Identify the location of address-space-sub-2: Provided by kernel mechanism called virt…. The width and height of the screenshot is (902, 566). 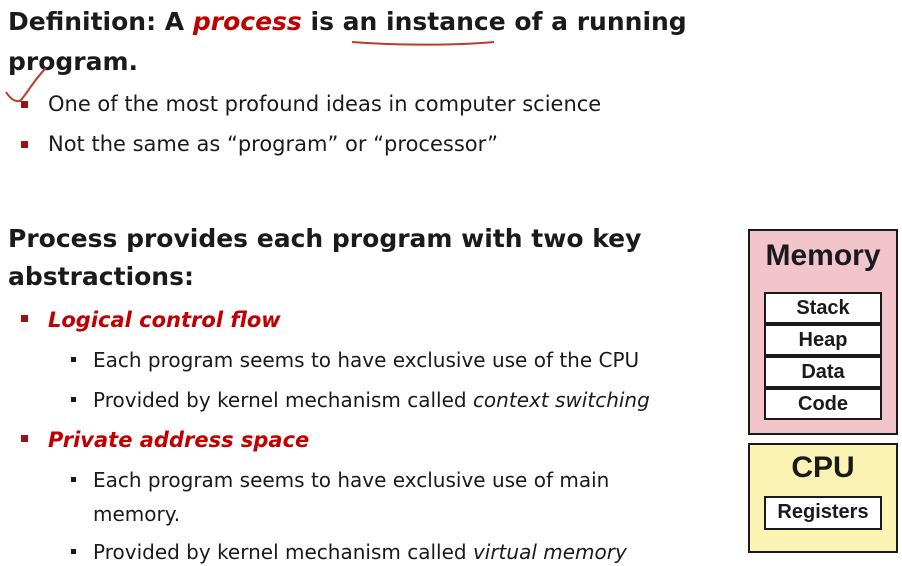
(360, 552).